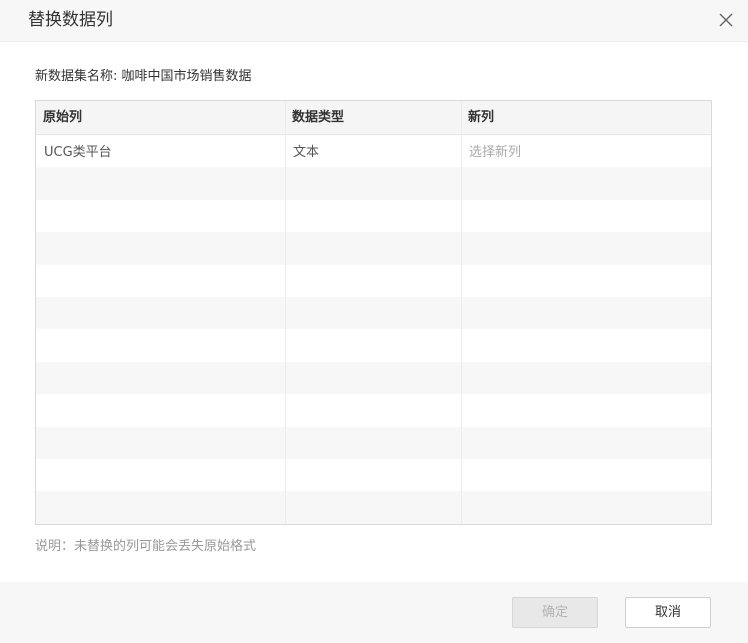 The height and width of the screenshot is (643, 748). Describe the element at coordinates (76, 76) in the screenshot. I see `dataset-name-label: 新数据集名称:` at that location.